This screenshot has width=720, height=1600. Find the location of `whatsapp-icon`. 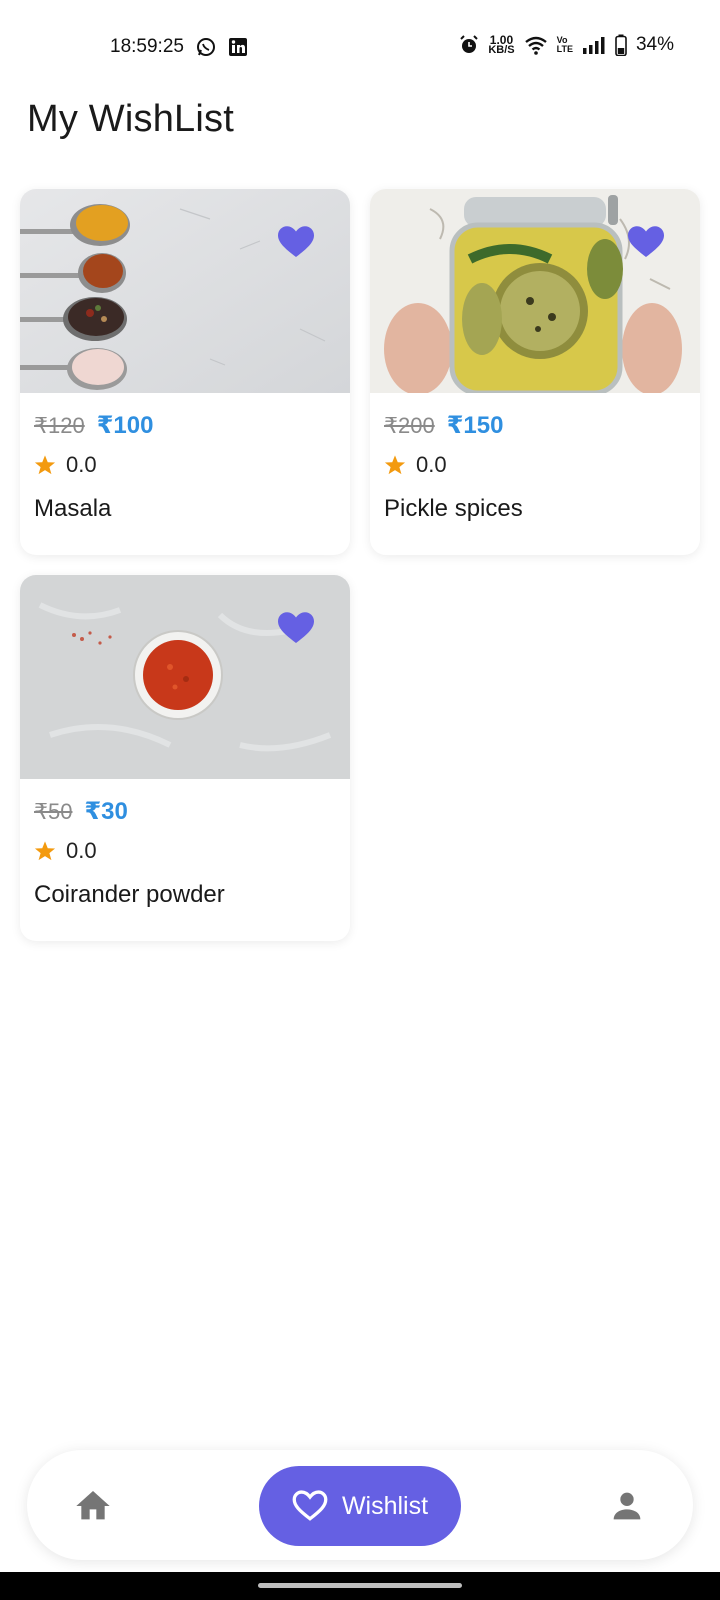

whatsapp-icon is located at coordinates (206, 47).